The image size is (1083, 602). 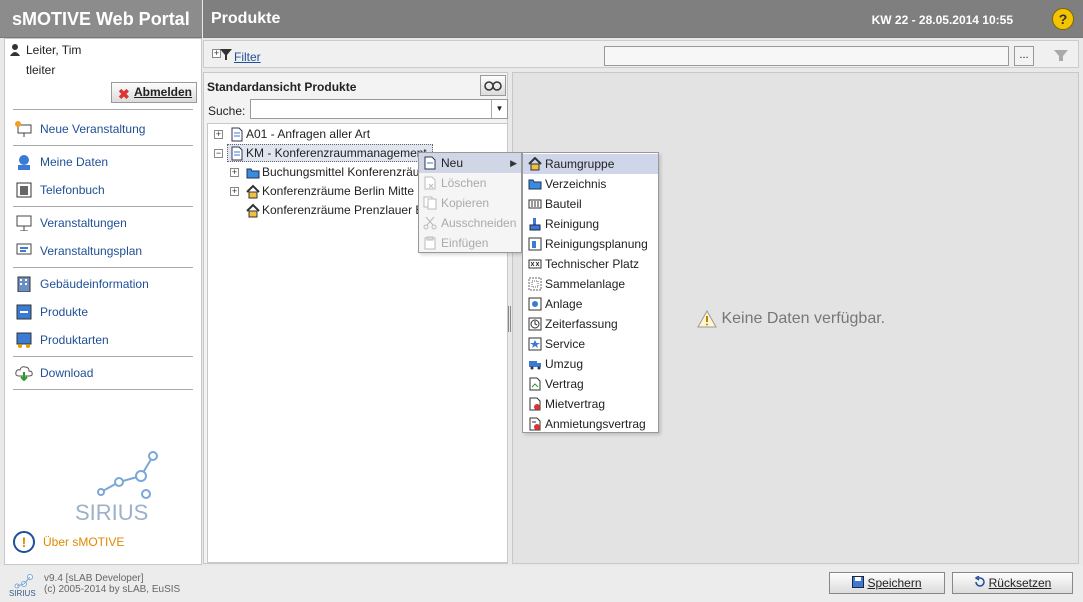 What do you see at coordinates (41, 70) in the screenshot?
I see `user-login: tleiter` at bounding box center [41, 70].